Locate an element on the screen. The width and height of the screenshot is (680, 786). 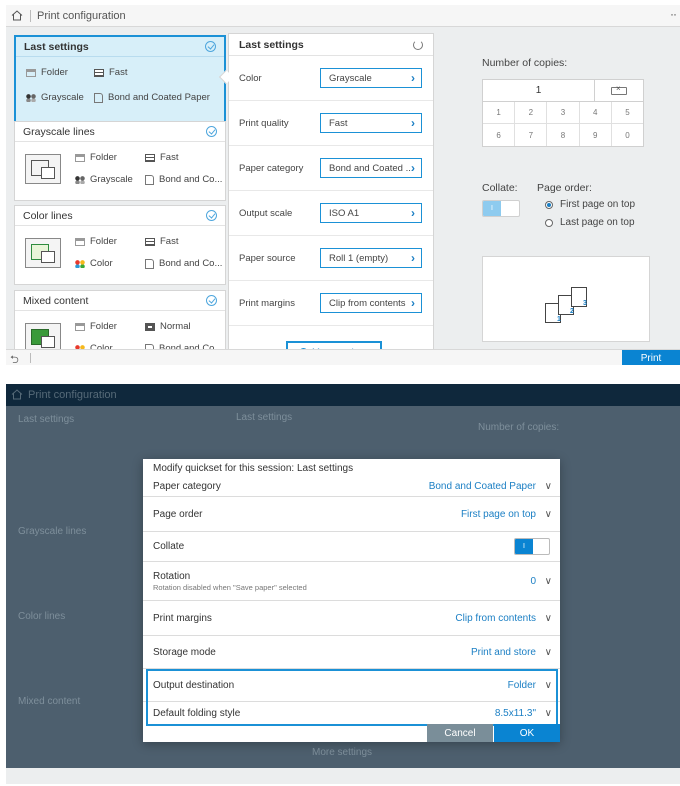
radio-last-page-on-top: Last page on top is located at coordinates (590, 222).